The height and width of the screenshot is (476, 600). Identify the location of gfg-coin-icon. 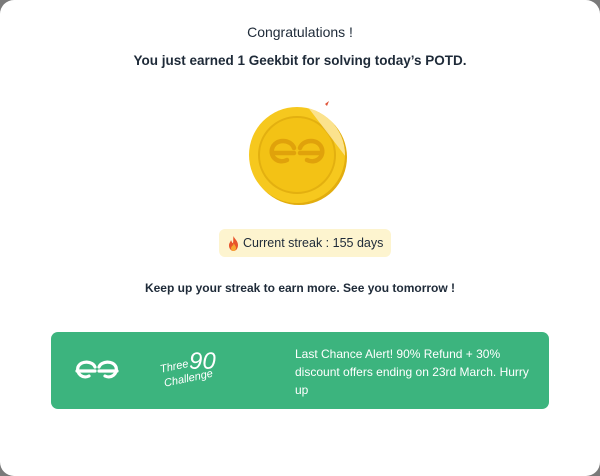
(302, 153).